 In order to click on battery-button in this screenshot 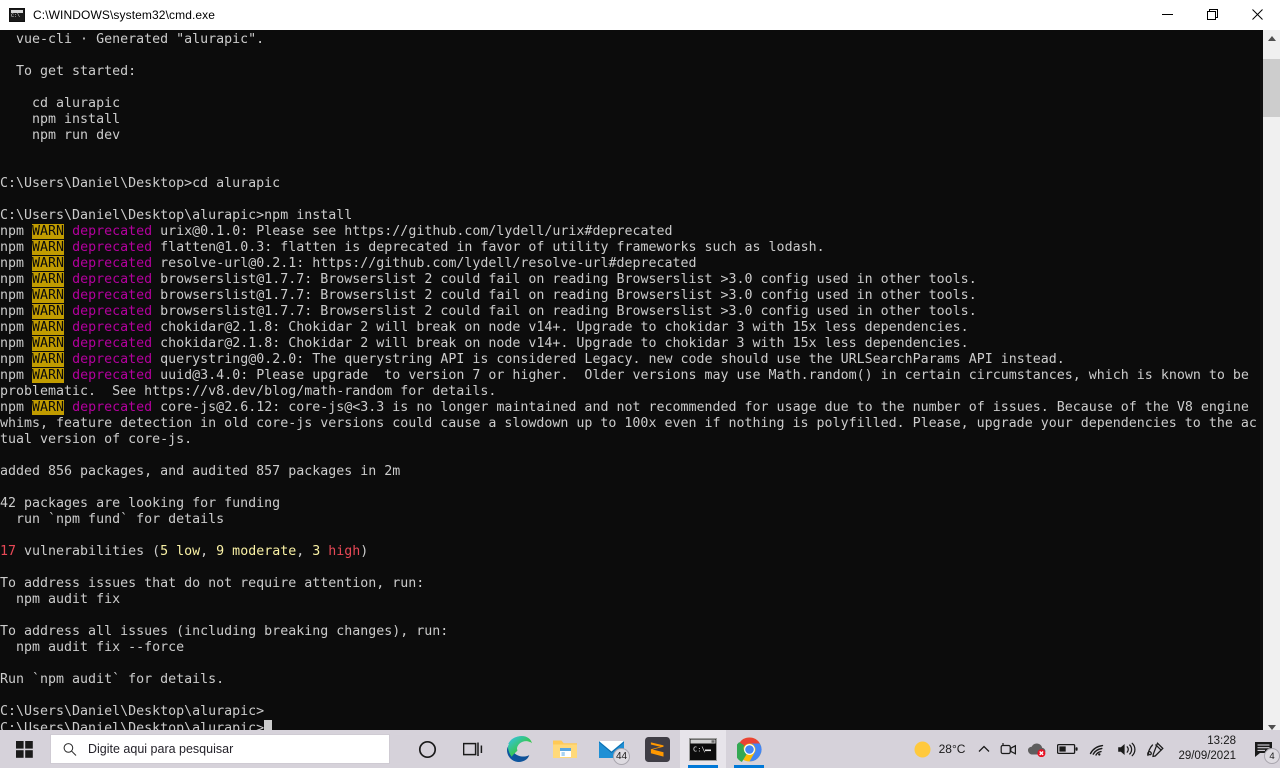, I will do `click(1067, 749)`.